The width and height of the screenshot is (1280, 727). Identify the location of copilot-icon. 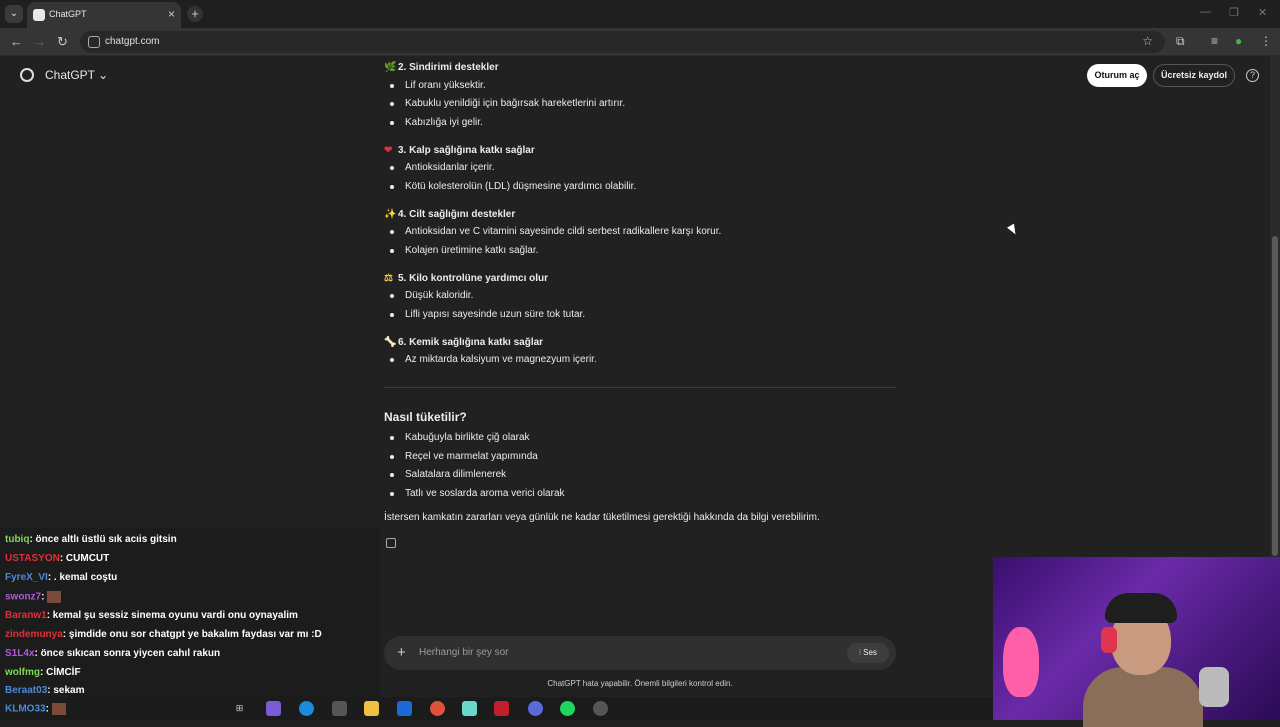
(273, 708).